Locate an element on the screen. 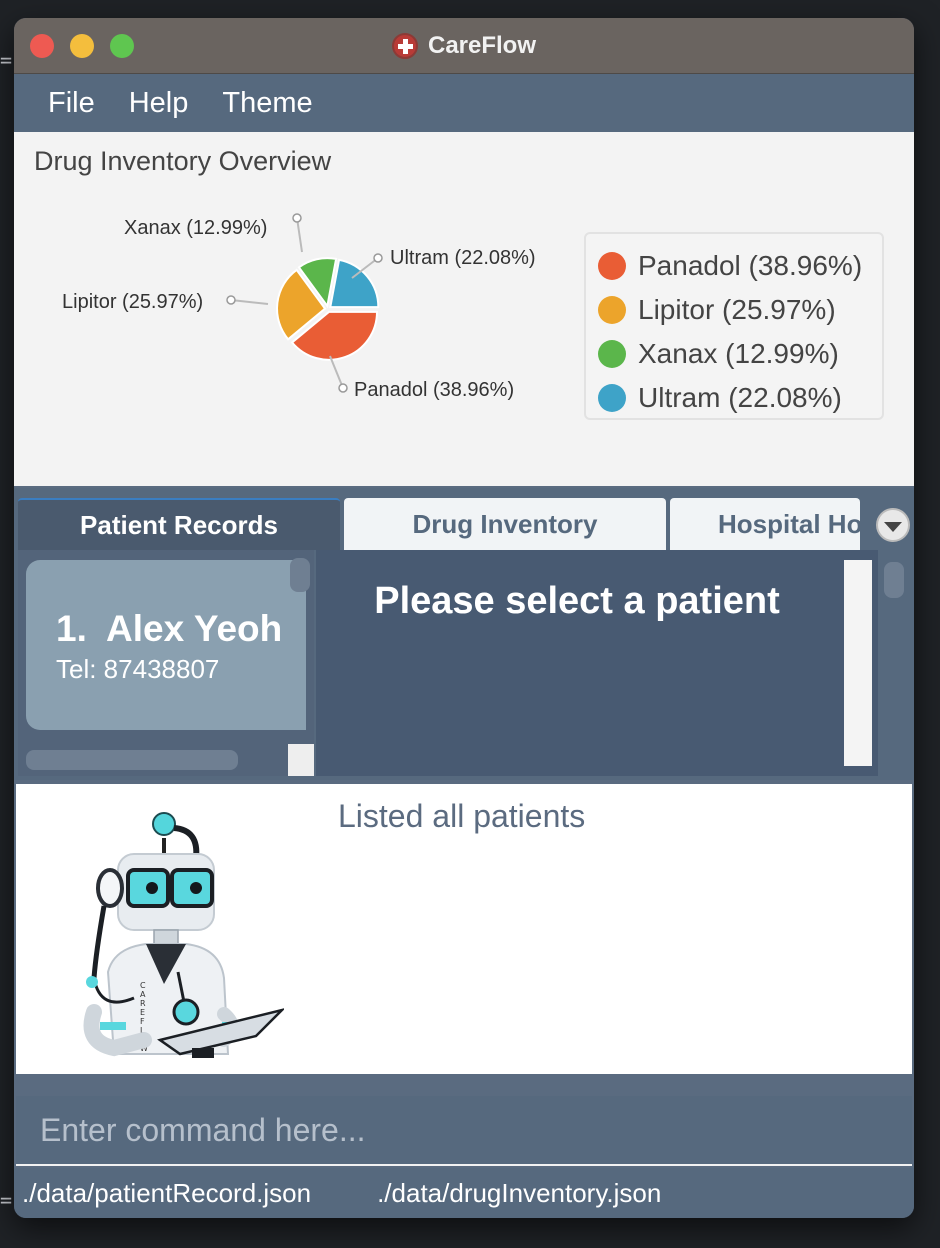 The height and width of the screenshot is (1248, 940). window-controls is located at coordinates (82, 46).